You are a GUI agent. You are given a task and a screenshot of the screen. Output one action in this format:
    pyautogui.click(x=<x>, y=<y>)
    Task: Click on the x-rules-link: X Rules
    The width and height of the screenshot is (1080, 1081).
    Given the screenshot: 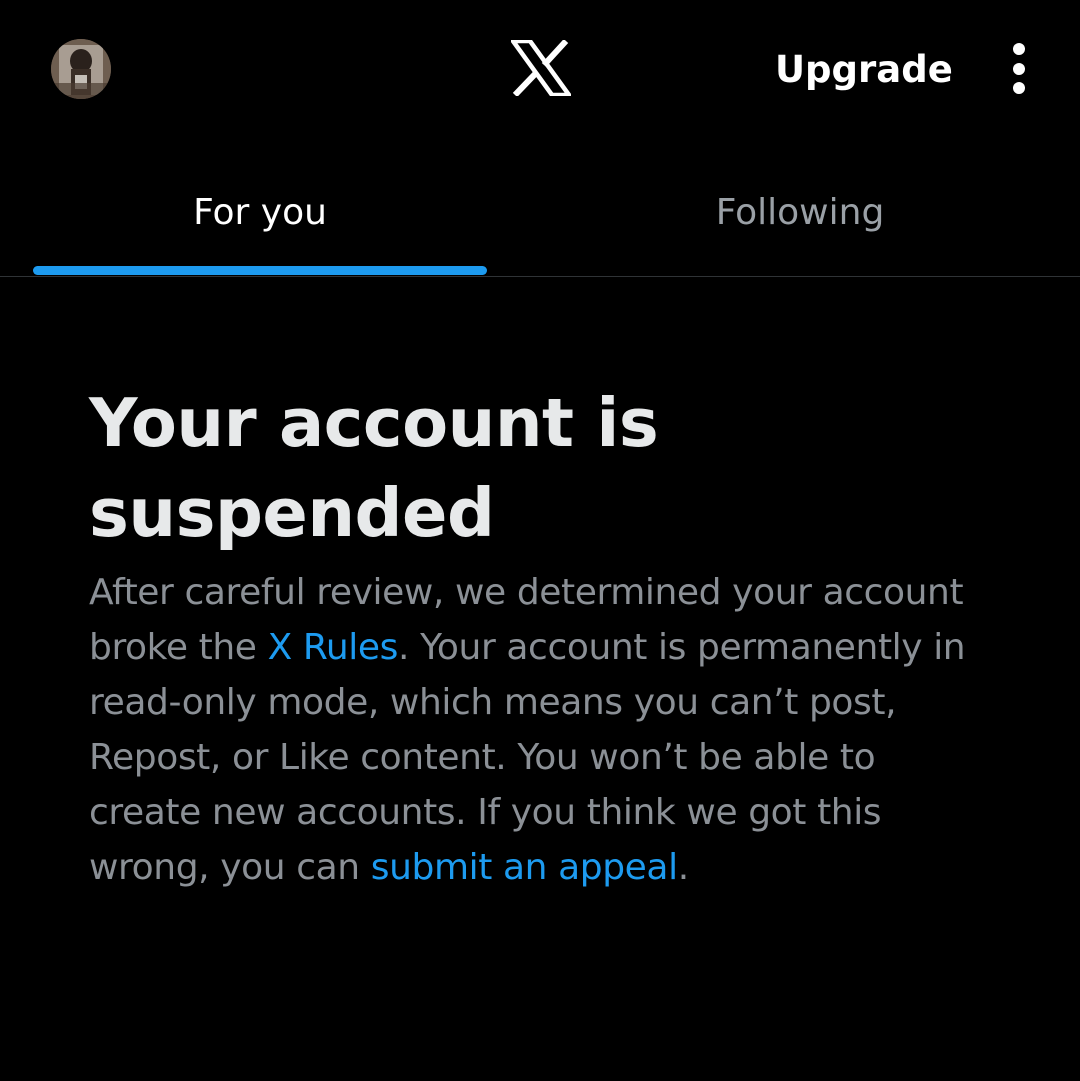 What is the action you would take?
    pyautogui.click(x=333, y=647)
    